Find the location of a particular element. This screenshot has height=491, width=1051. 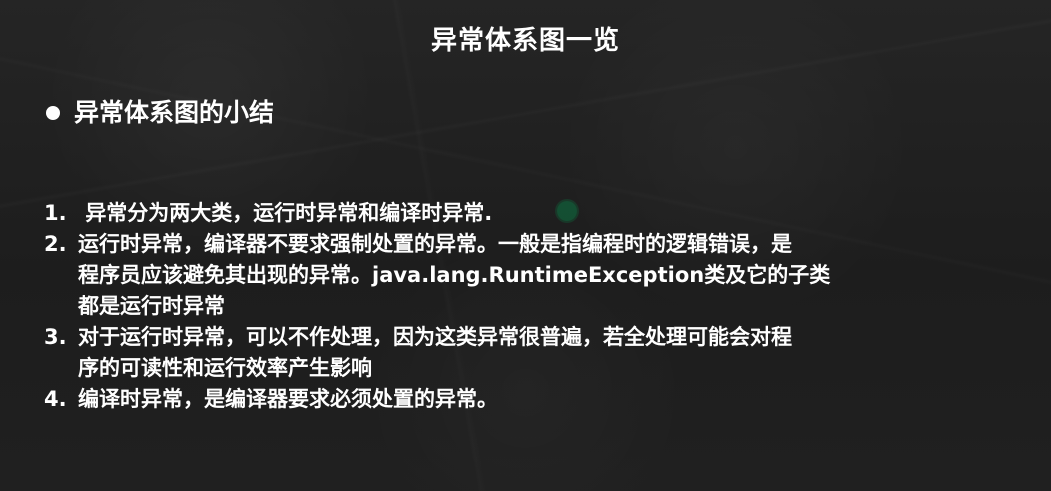

section-heading: 异常体系图的小结 is located at coordinates (160, 113).